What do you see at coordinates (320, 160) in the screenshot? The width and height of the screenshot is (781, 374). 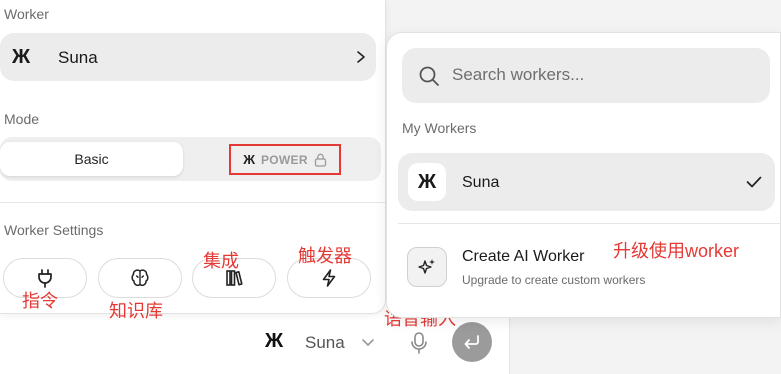 I see `lock-icon` at bounding box center [320, 160].